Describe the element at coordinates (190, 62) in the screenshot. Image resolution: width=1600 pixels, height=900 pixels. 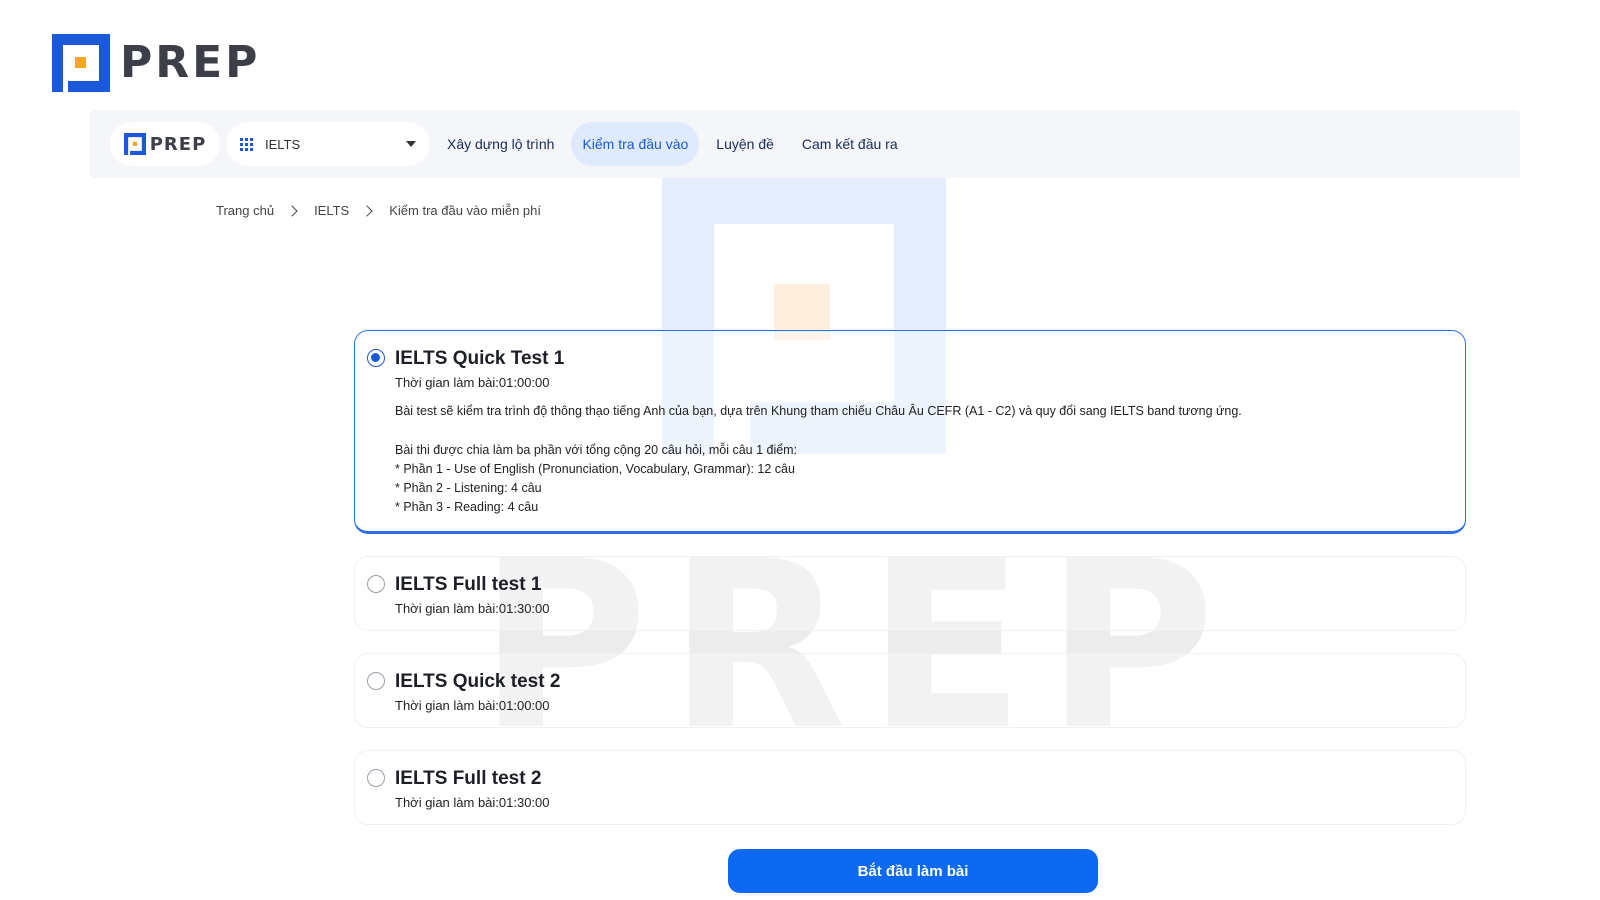
I see `logo-text: PREP` at that location.